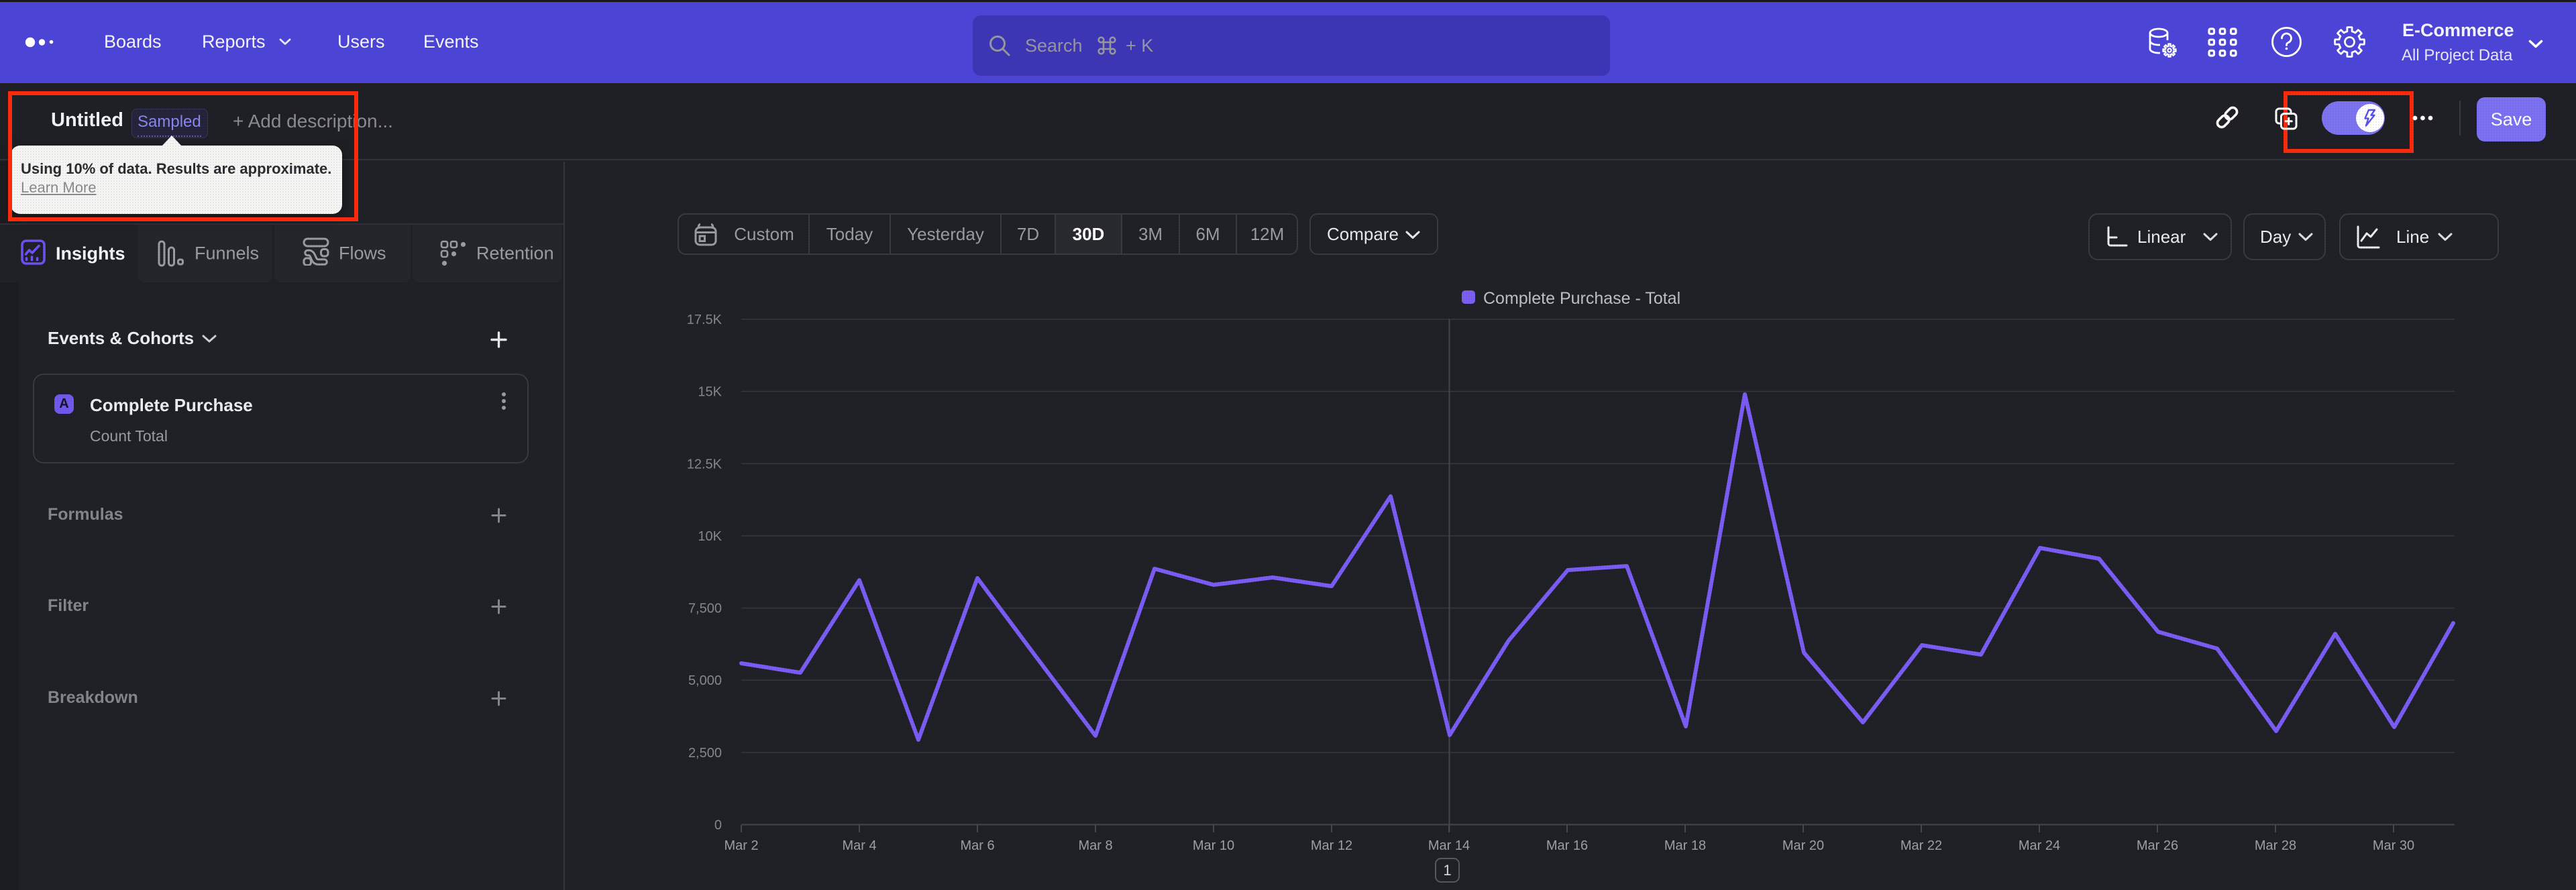 This screenshot has width=2576, height=890. Describe the element at coordinates (1331, 845) in the screenshot. I see `svg-text: Mar 12` at that location.